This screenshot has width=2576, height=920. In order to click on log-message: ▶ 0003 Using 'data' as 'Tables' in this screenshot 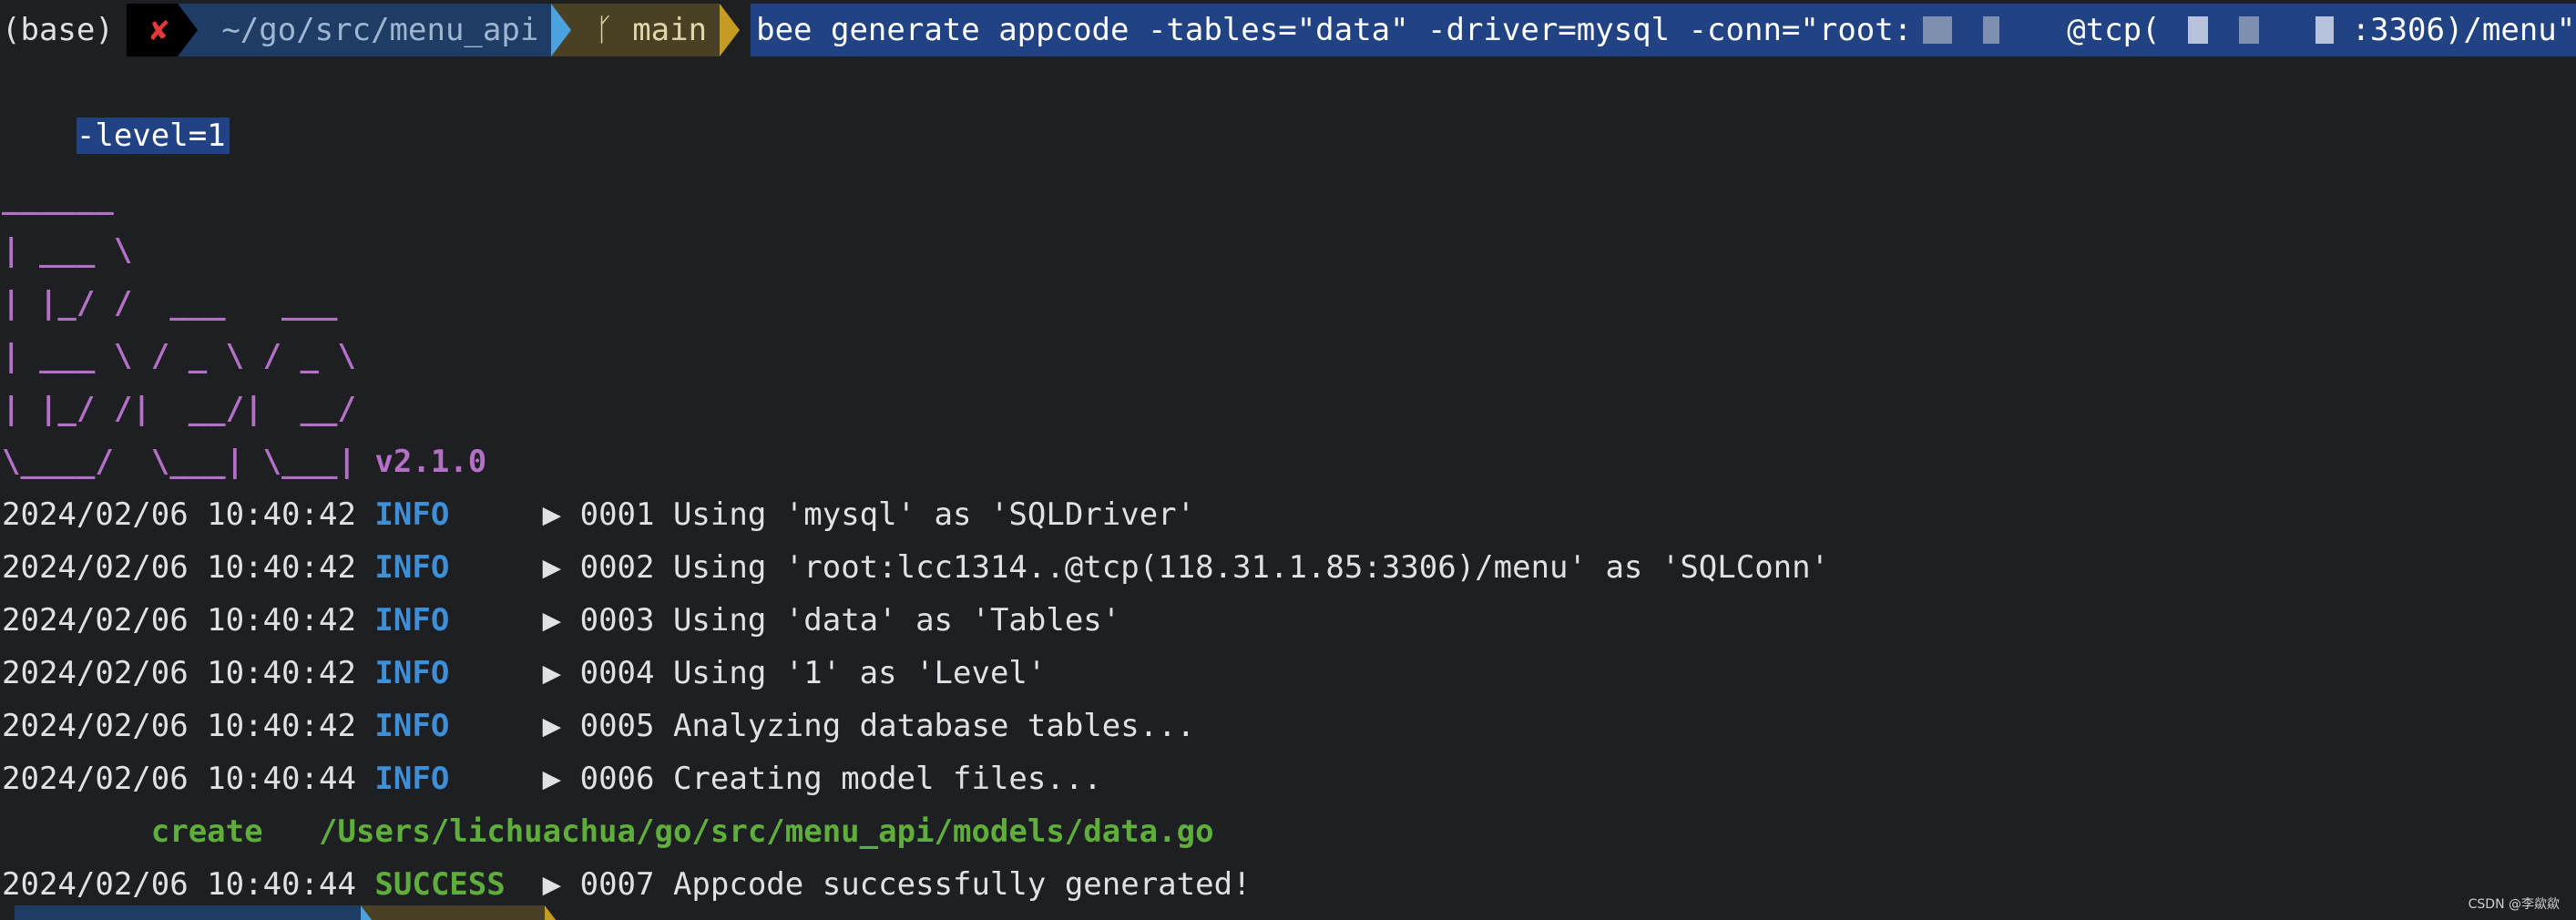, I will do `click(832, 620)`.